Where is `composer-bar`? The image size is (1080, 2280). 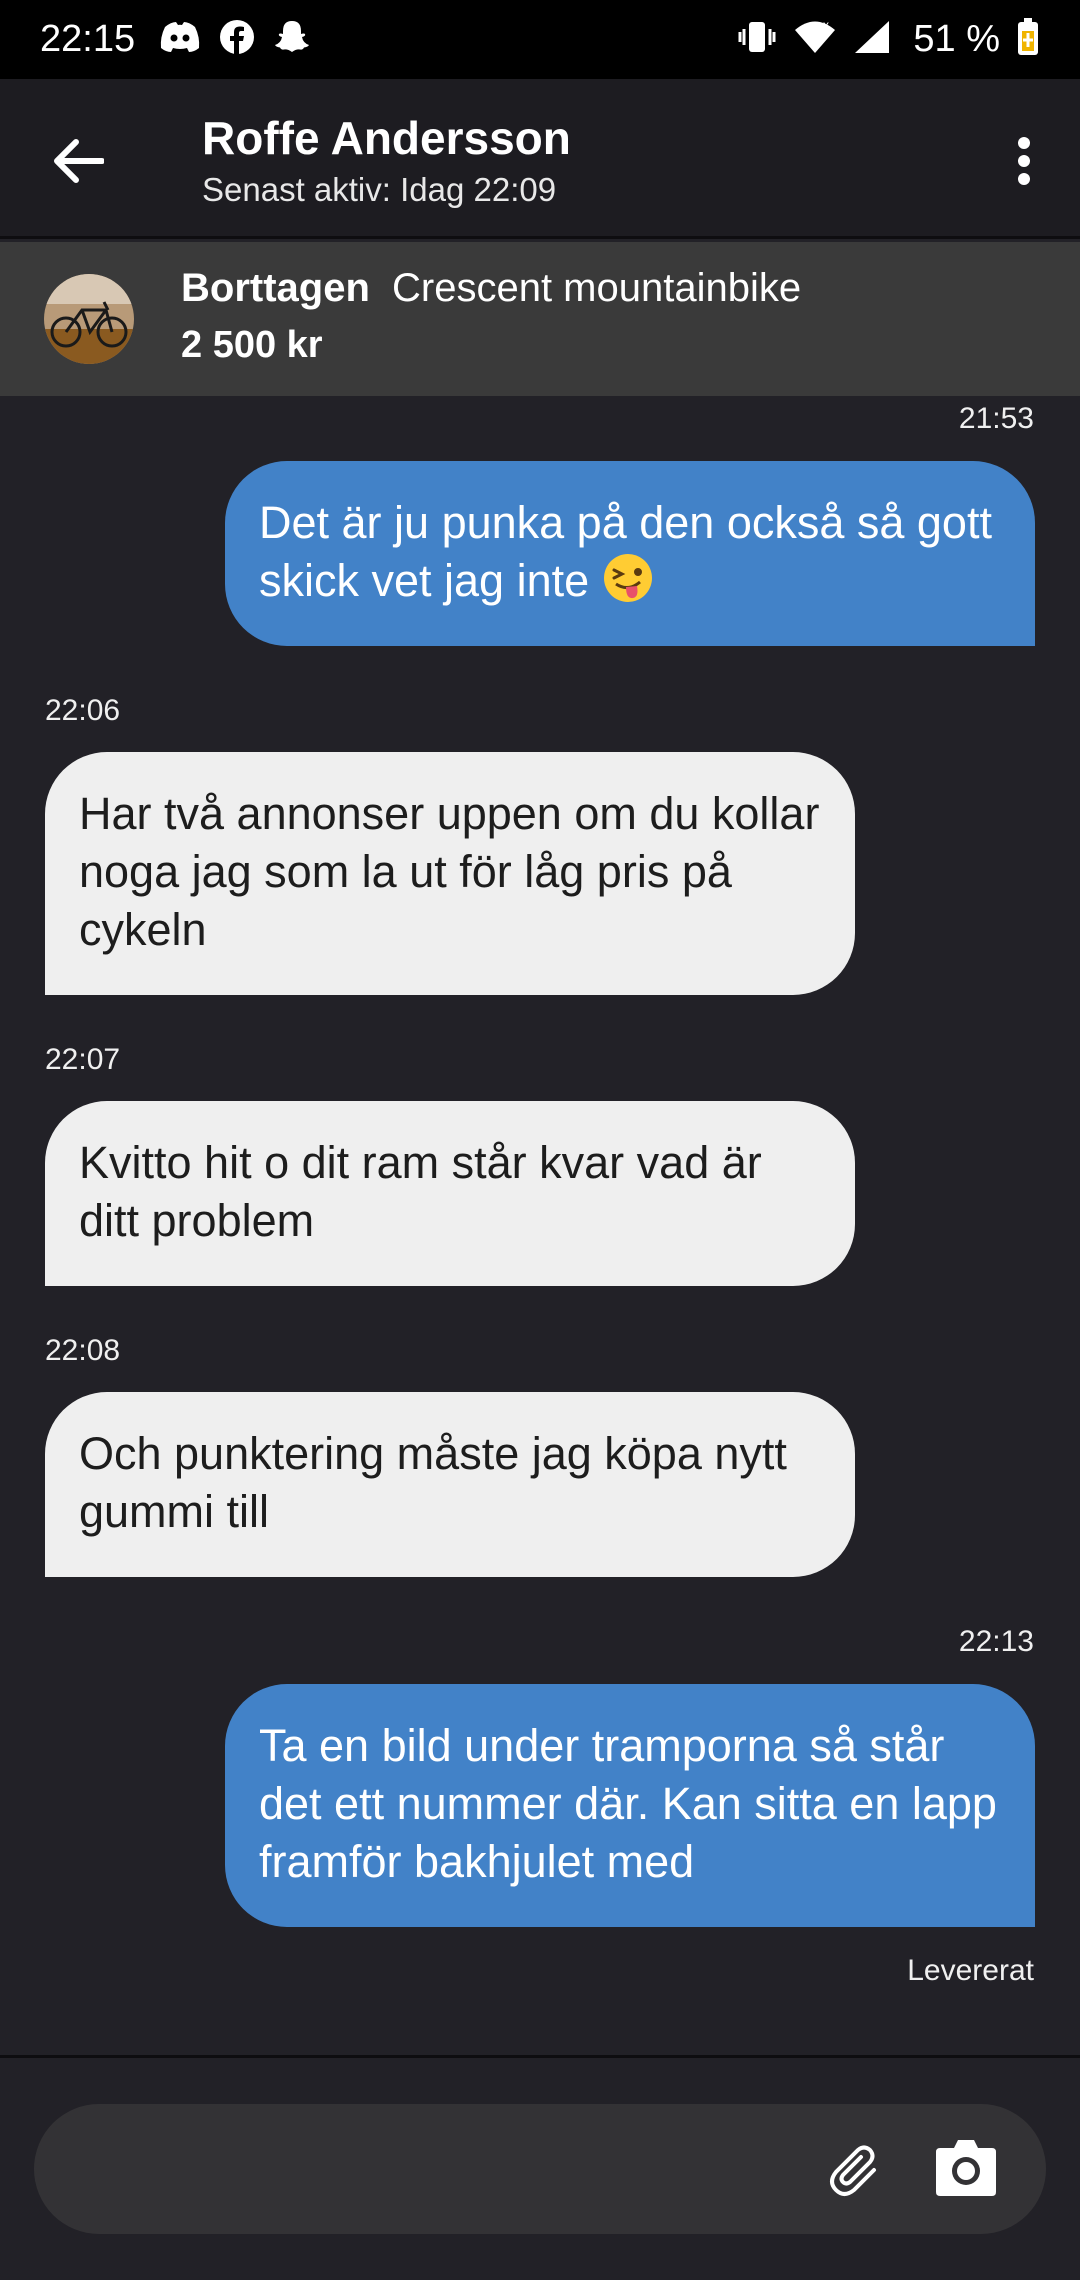
composer-bar is located at coordinates (540, 2167).